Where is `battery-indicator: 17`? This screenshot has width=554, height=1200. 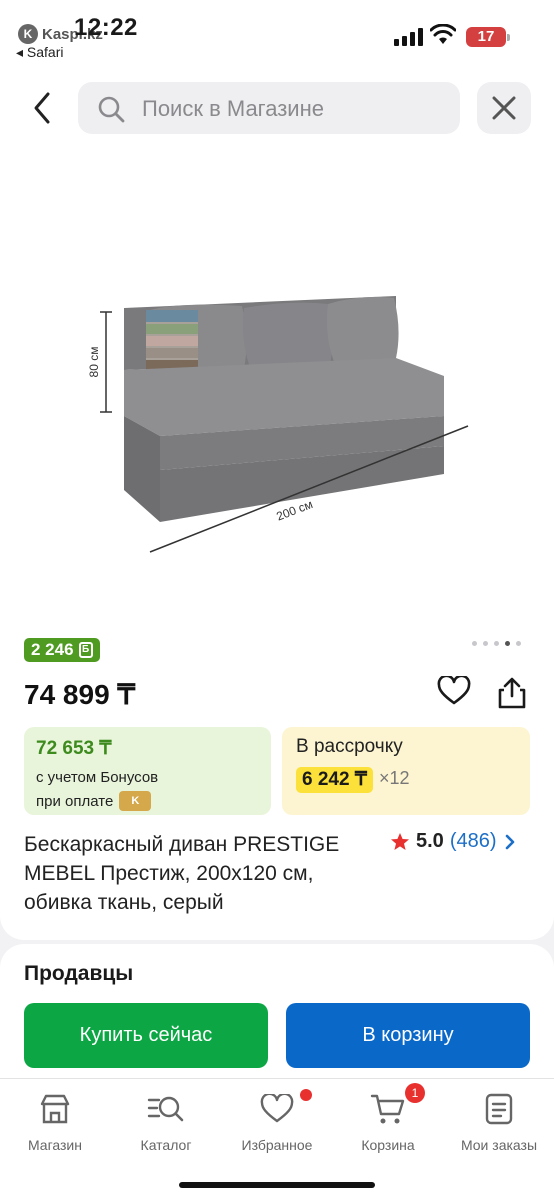 battery-indicator: 17 is located at coordinates (488, 37).